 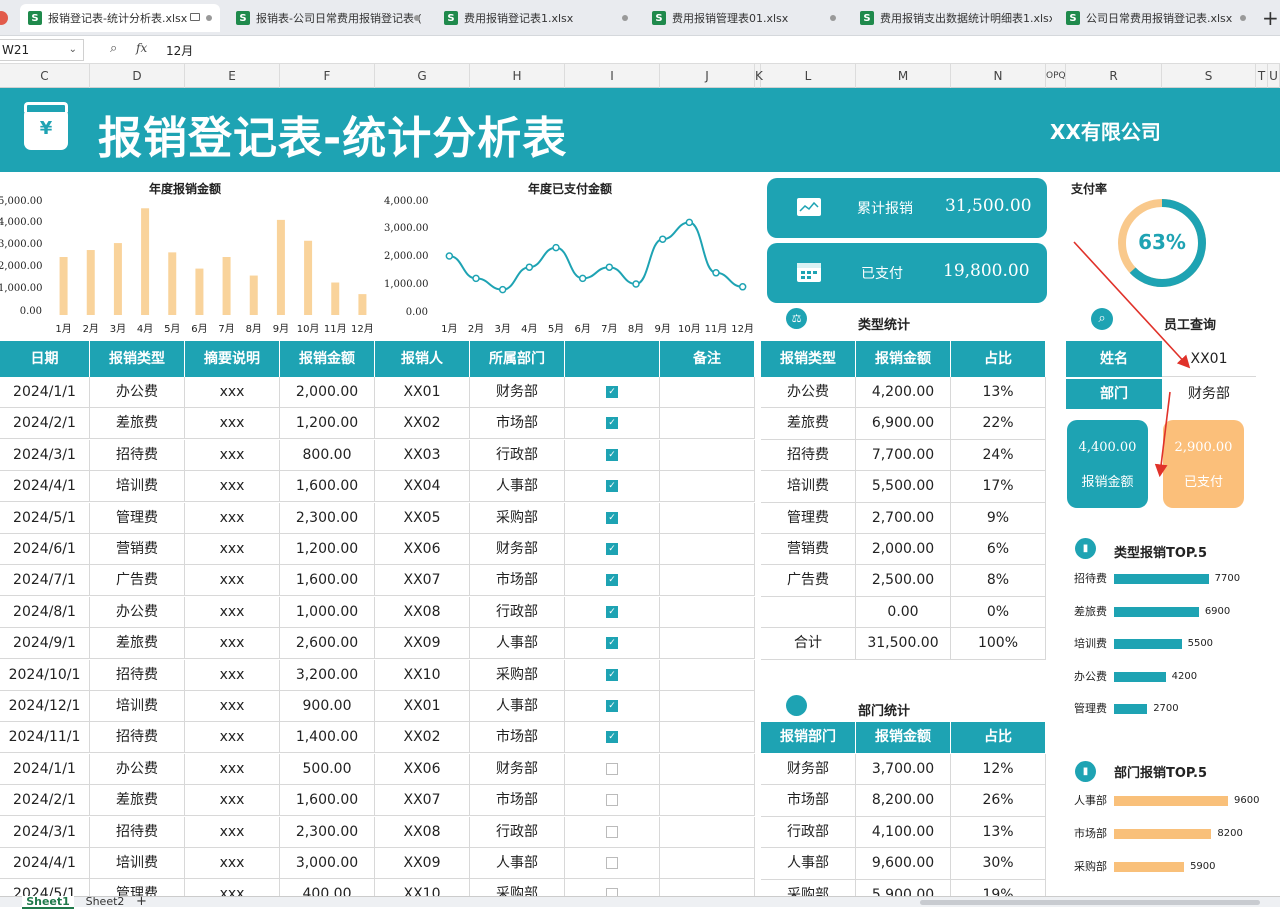 What do you see at coordinates (808, 359) in the screenshot?
I see `col-type: 报销类型` at bounding box center [808, 359].